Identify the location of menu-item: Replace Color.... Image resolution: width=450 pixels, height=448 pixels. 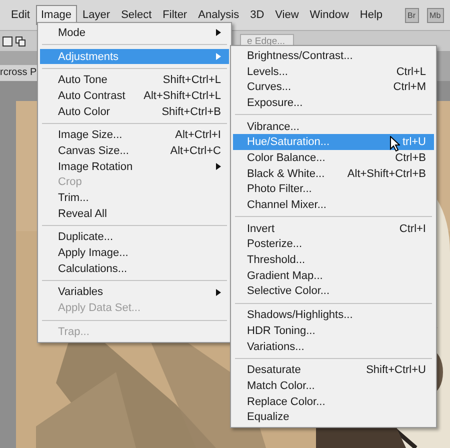
(333, 402).